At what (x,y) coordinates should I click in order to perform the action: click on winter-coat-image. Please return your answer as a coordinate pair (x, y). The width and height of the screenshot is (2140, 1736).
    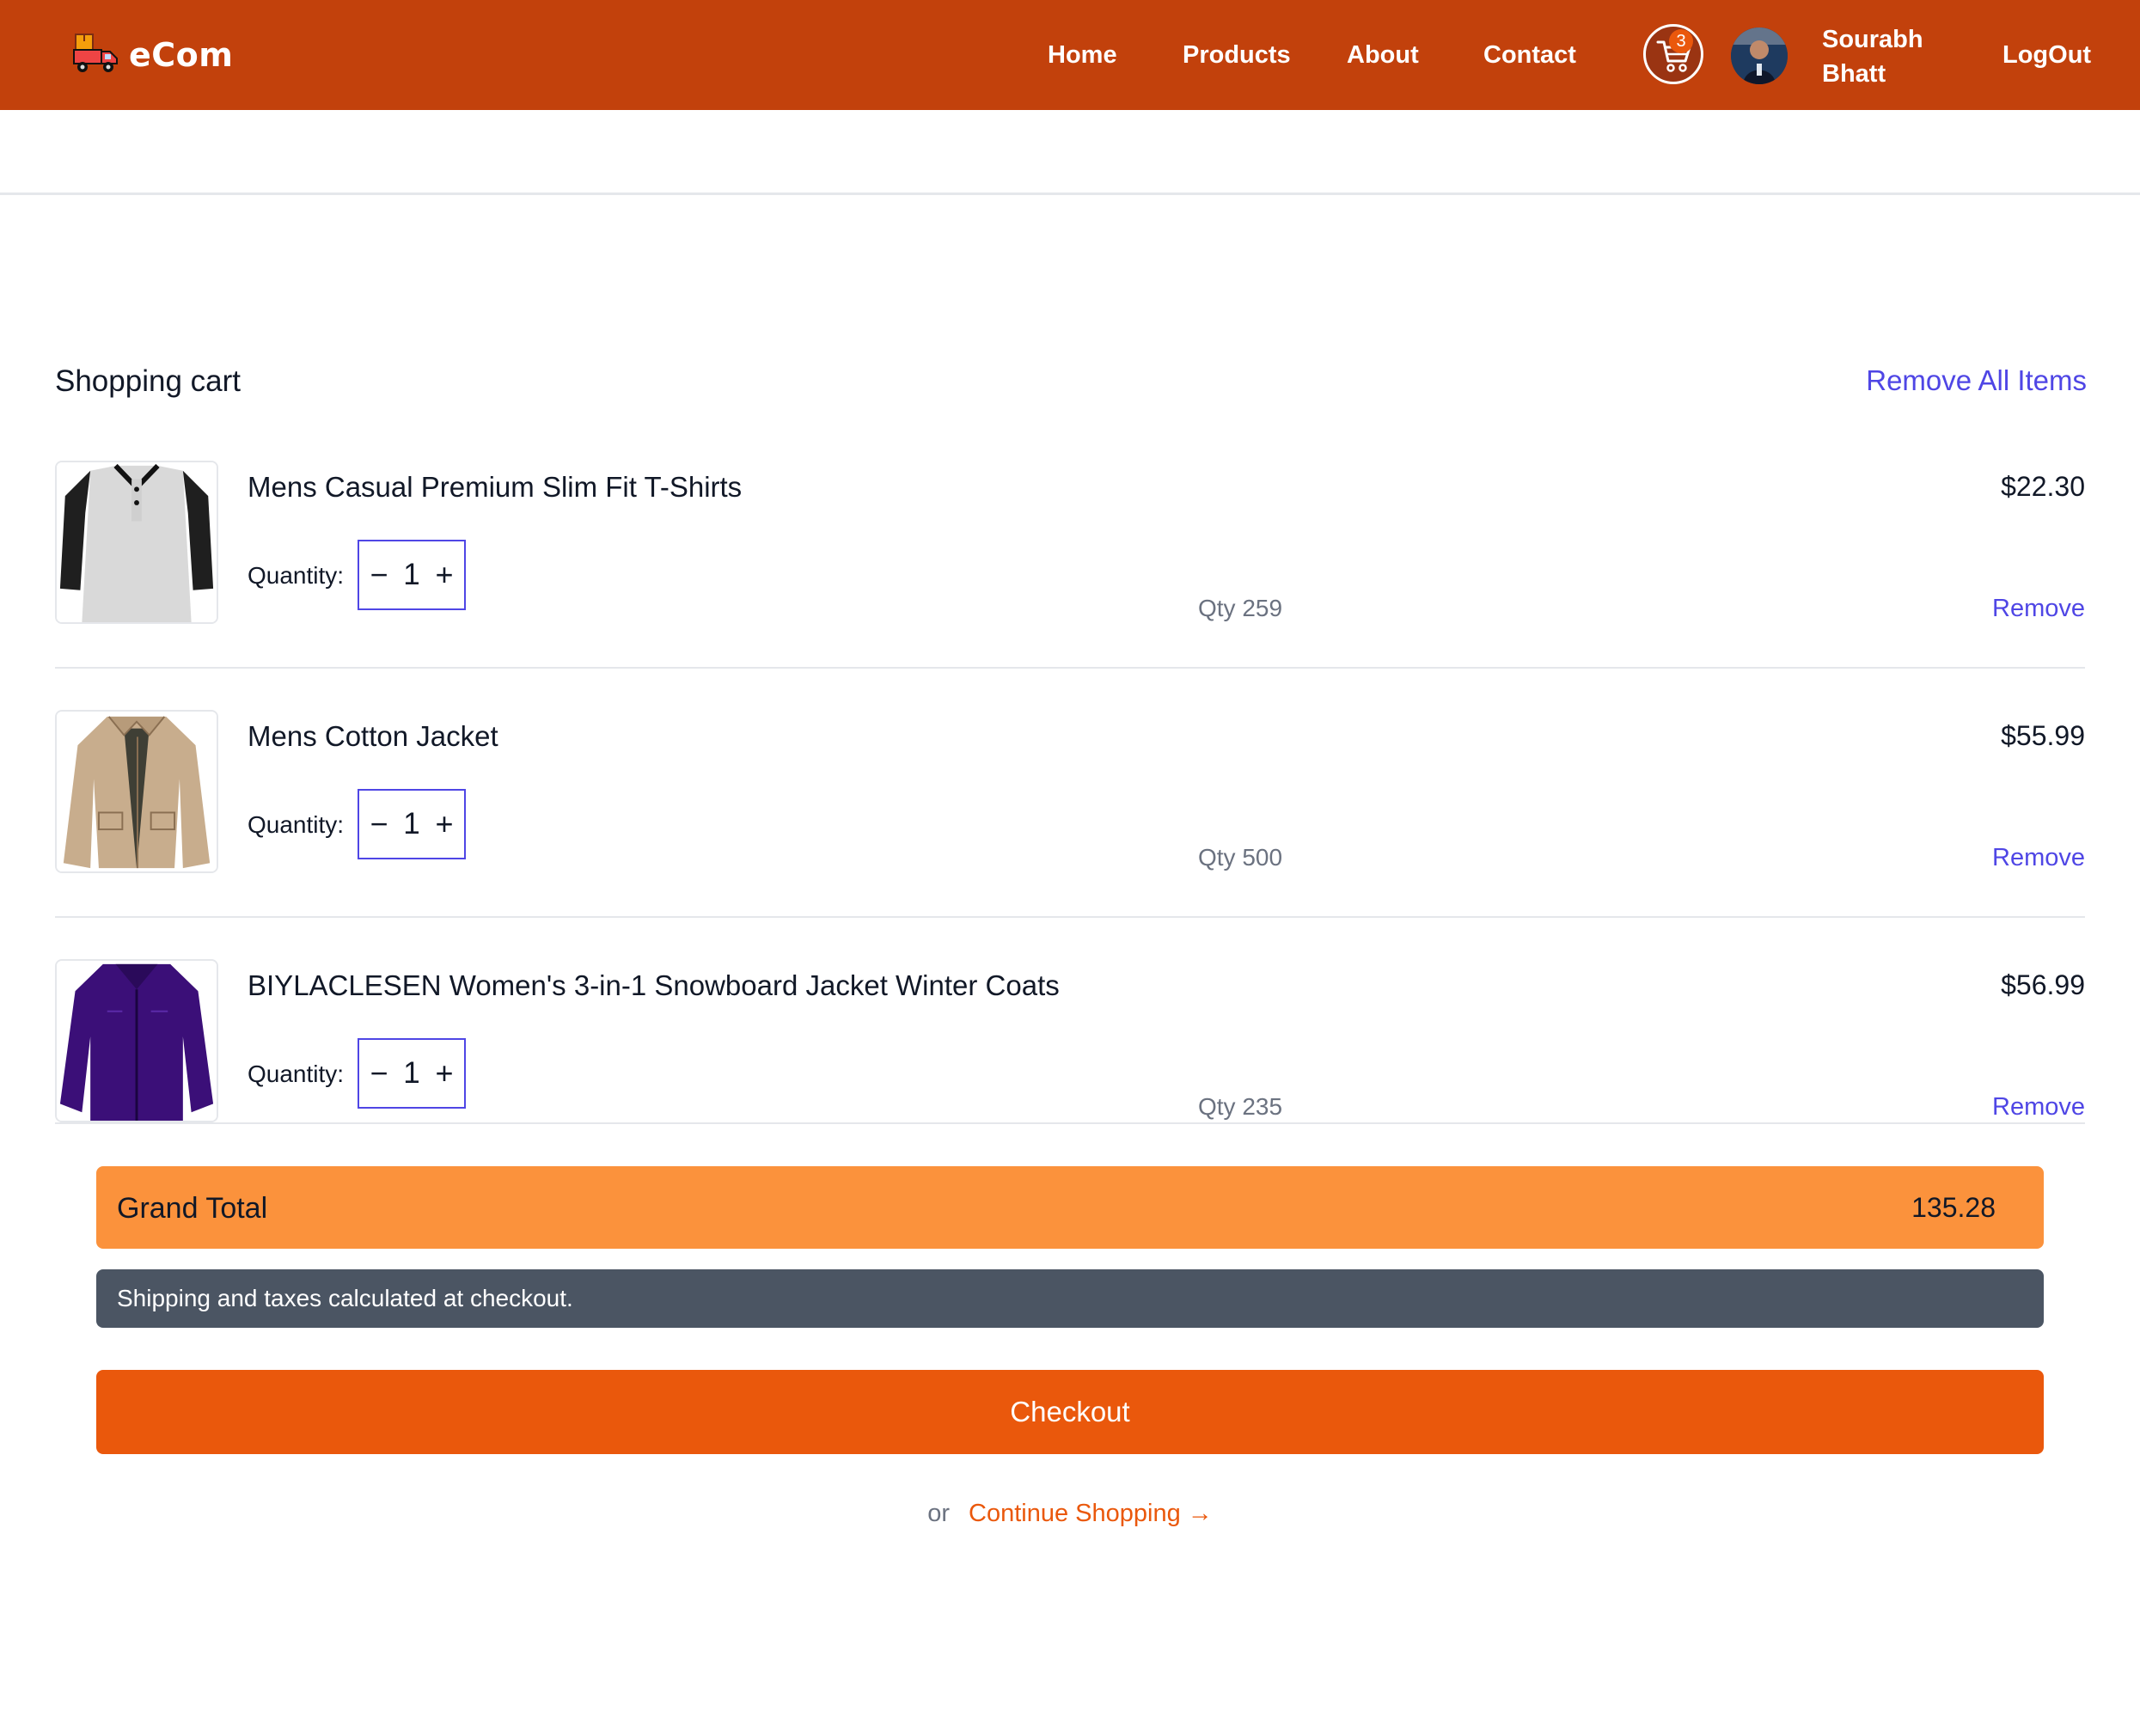
    Looking at the image, I should click on (136, 1040).